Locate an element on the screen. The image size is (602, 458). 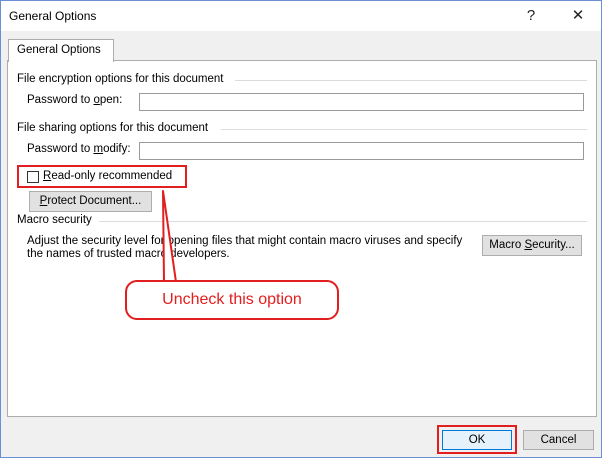
tab-general-options: General Options is located at coordinates (61, 50).